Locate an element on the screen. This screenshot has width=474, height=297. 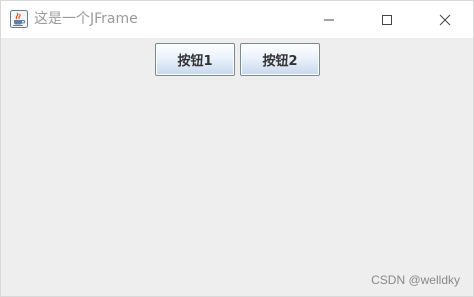
maximize-icon is located at coordinates (387, 19).